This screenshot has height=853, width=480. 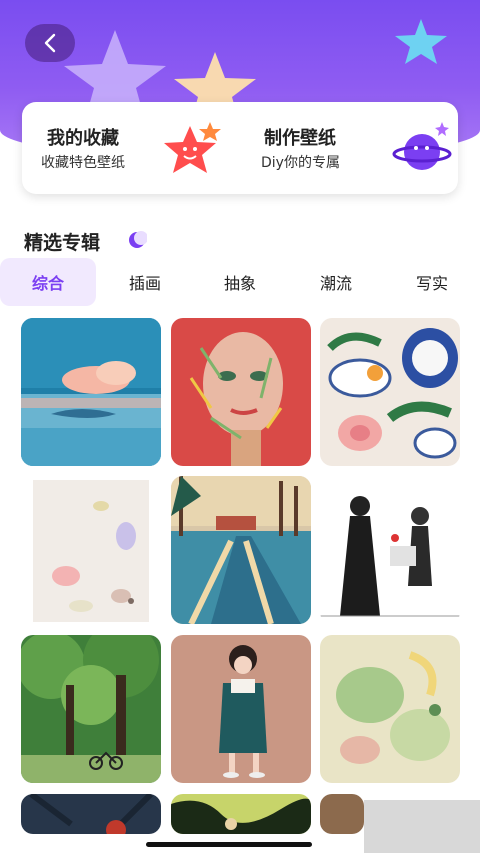 What do you see at coordinates (192, 147) in the screenshot?
I see `star-face-icon` at bounding box center [192, 147].